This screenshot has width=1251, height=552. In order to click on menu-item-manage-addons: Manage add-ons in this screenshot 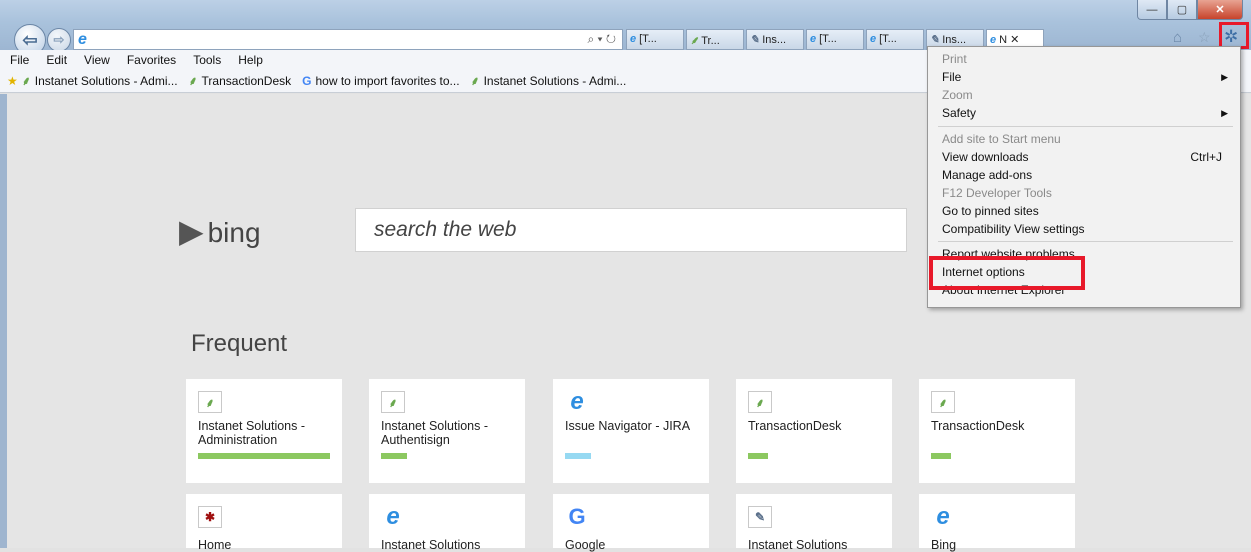, I will do `click(1087, 175)`.